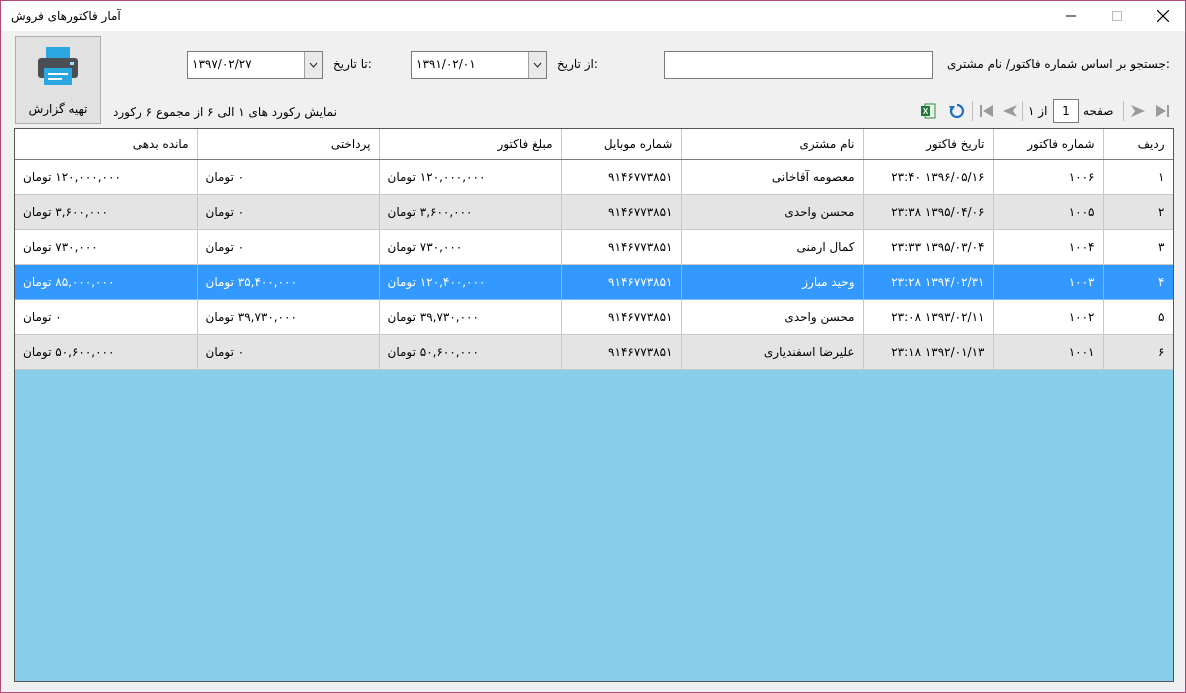 Image resolution: width=1186 pixels, height=693 pixels. I want to click on balance-cell: ۵۰,۶۰۰,۰۰۰ تومان, so click(106, 352).